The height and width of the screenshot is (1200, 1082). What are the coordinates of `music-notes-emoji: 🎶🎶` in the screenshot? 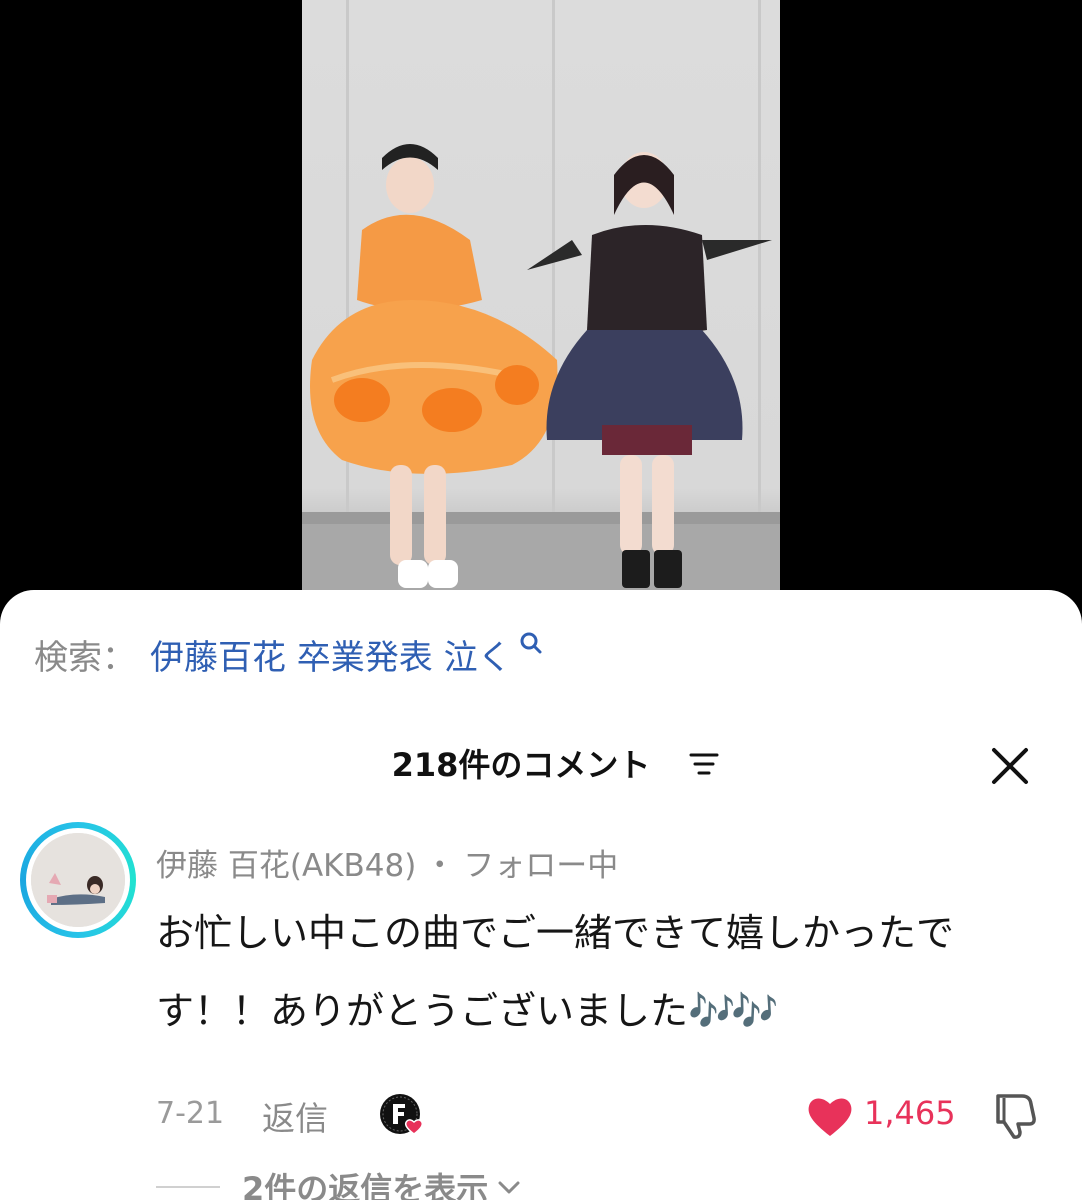 It's located at (733, 1011).